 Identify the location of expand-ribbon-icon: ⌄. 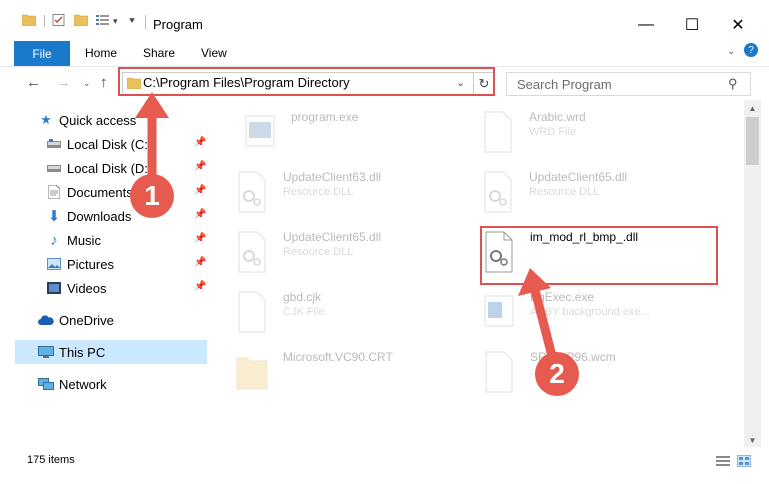
(731, 51).